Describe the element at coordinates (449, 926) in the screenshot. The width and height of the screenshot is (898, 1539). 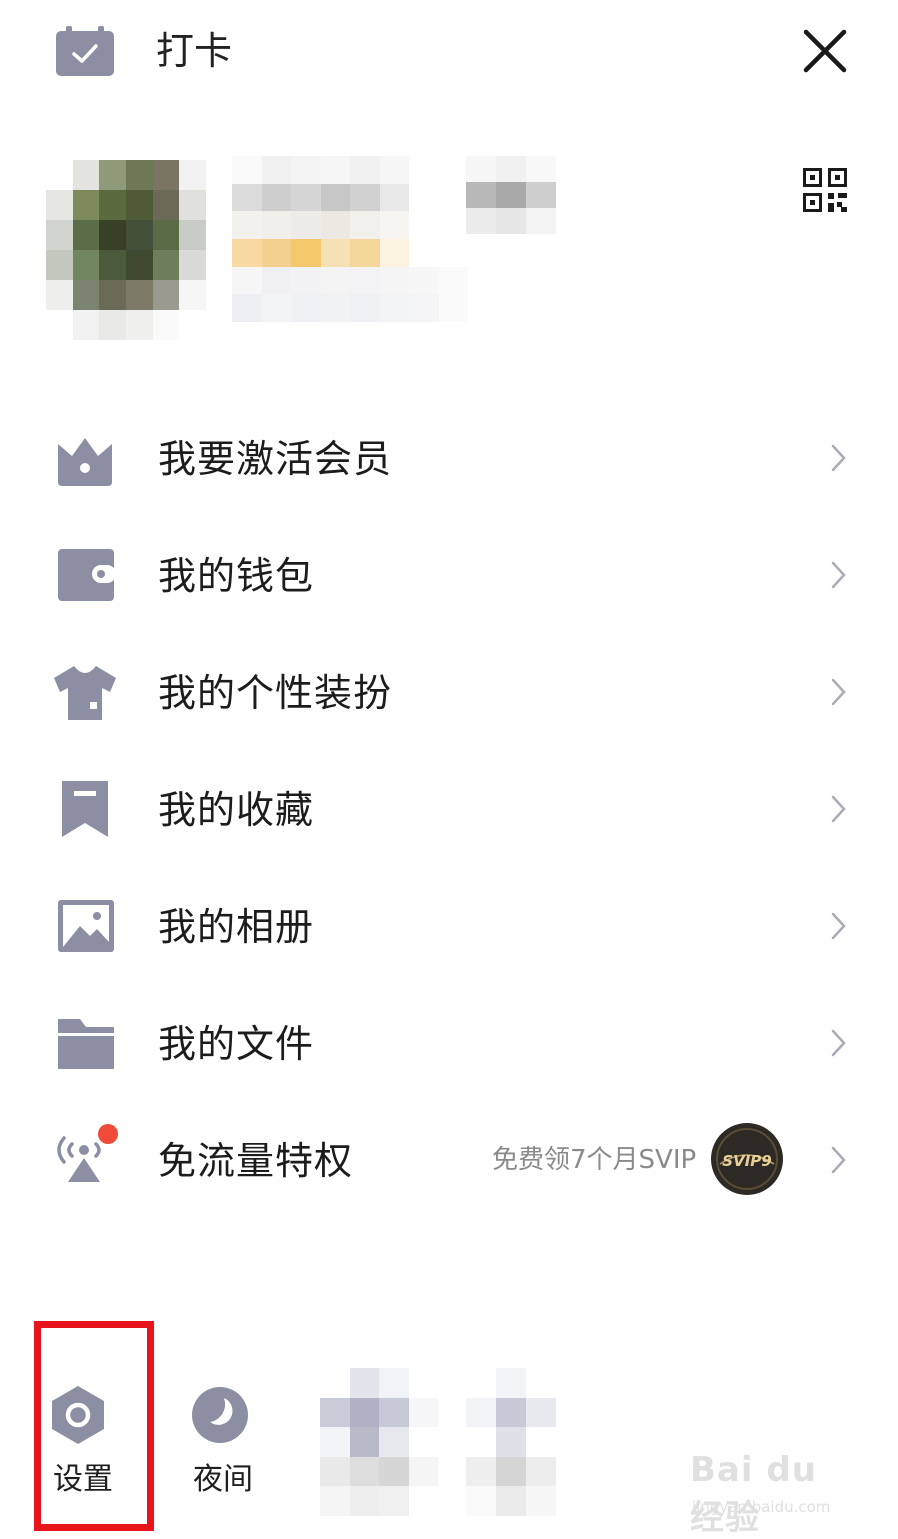
I see `menu-item-album: 我的相册` at that location.